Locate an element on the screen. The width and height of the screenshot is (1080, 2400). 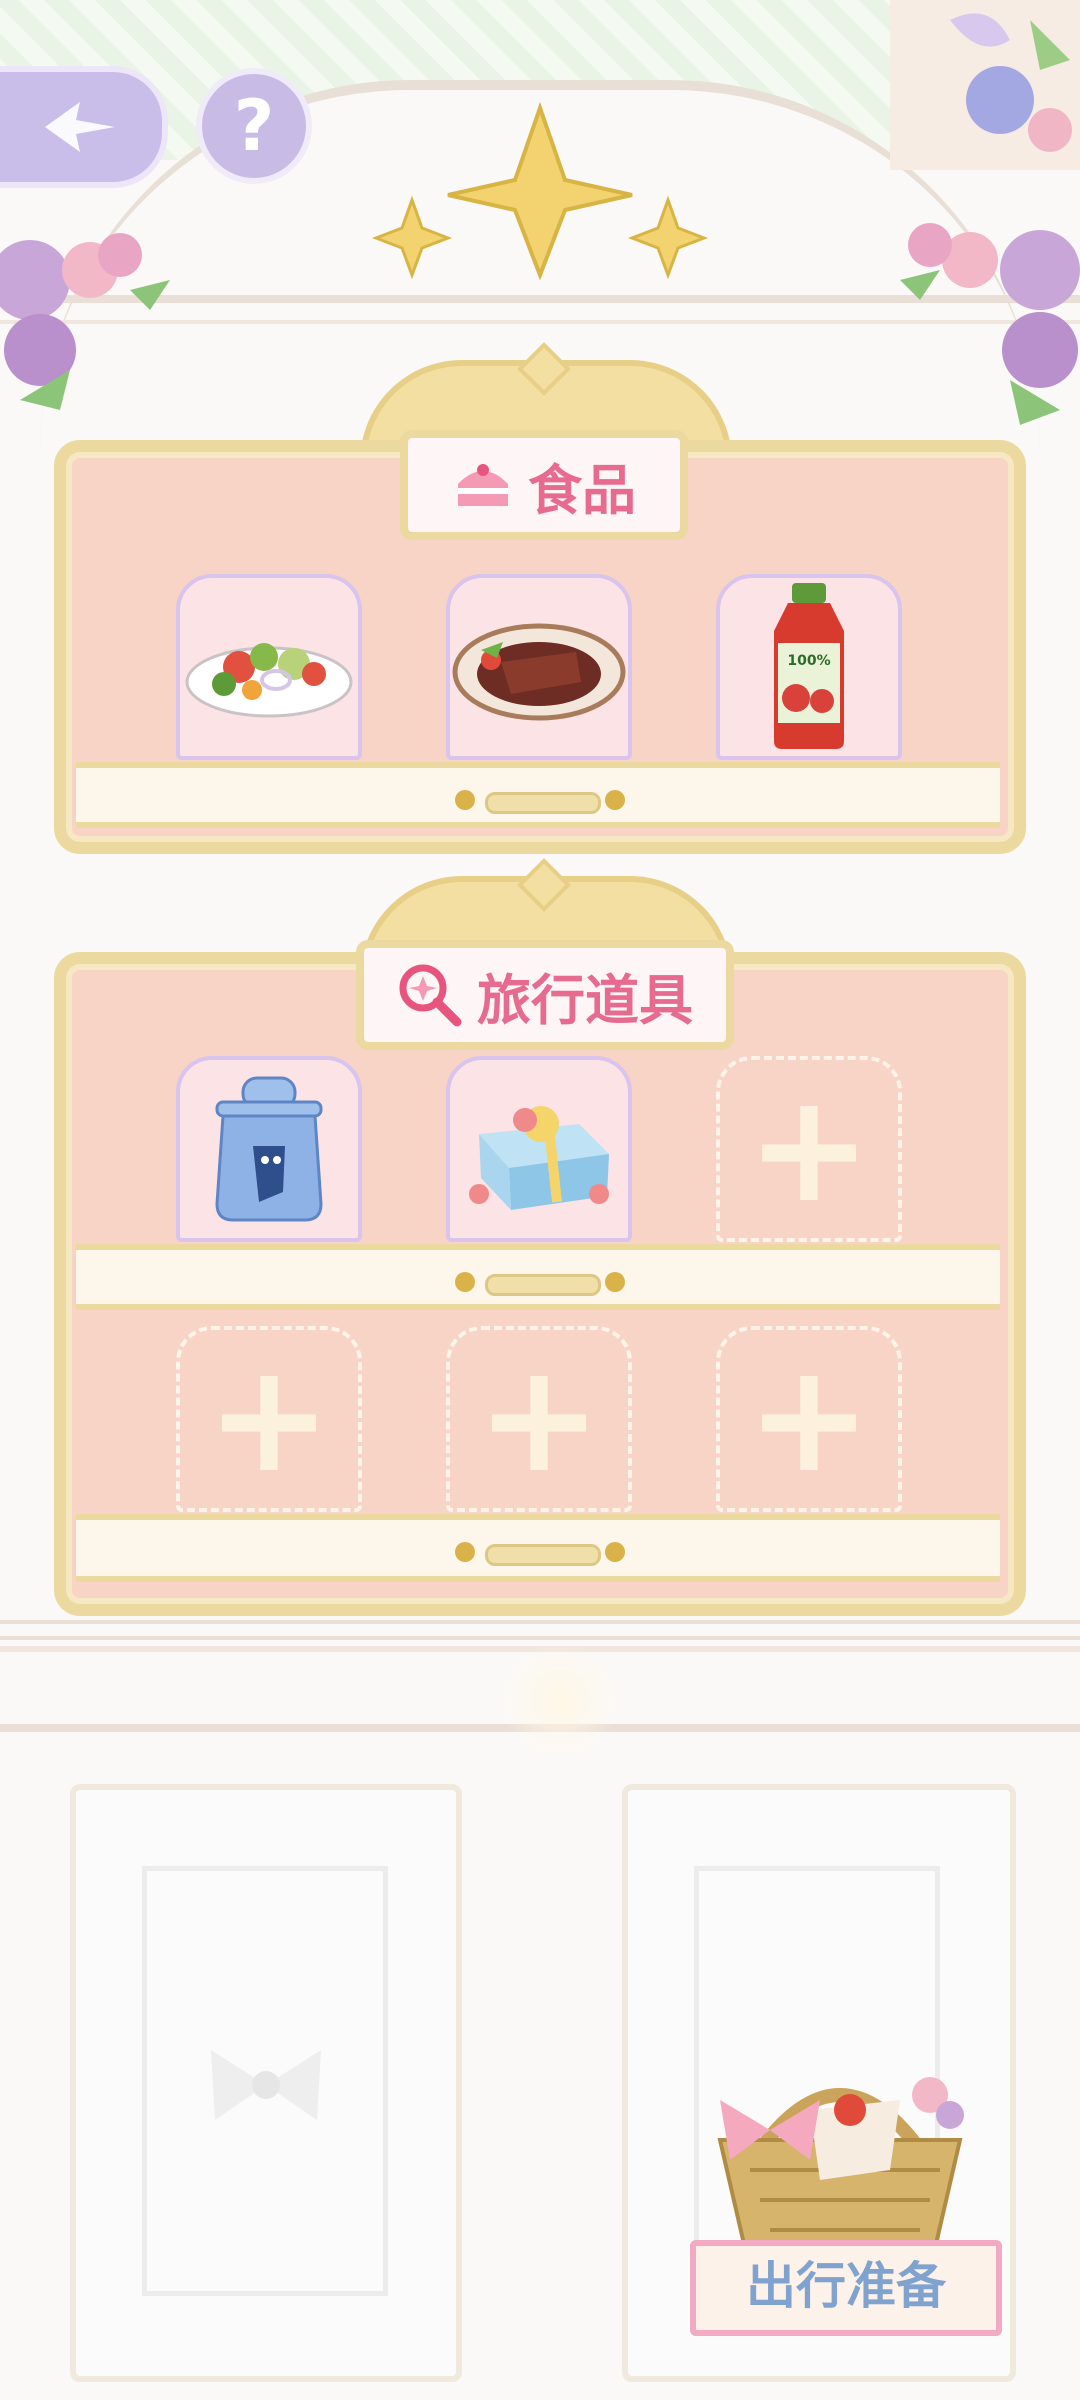
food-slot-steak is located at coordinates (539, 667).